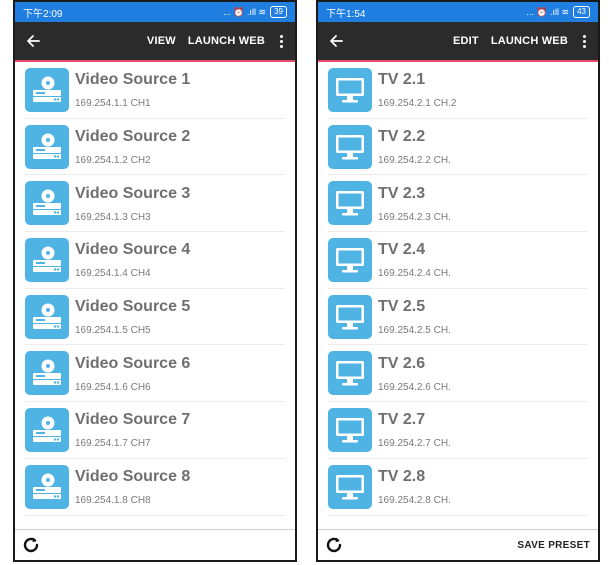  What do you see at coordinates (140, 217) in the screenshot?
I see `item-channel: CH3` at bounding box center [140, 217].